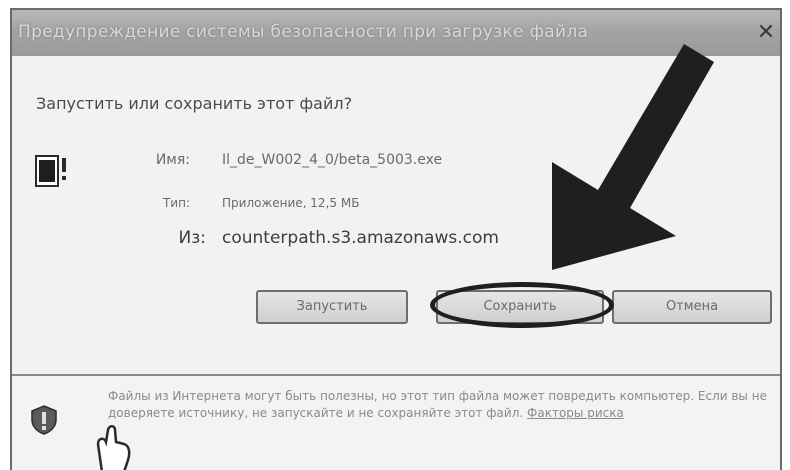  Describe the element at coordinates (194, 103) in the screenshot. I see `dialog-question: Запустить или сохранить этот файл?` at that location.